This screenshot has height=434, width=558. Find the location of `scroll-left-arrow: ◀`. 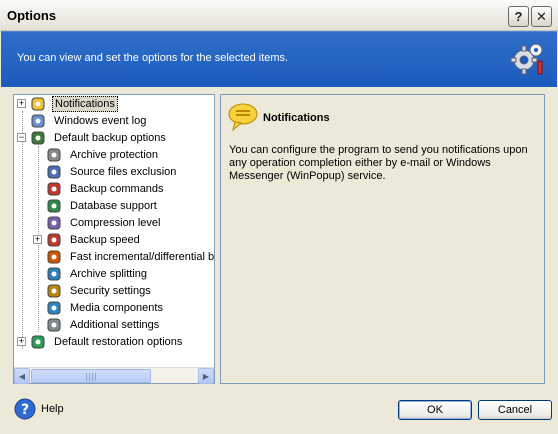

scroll-left-arrow: ◀ is located at coordinates (22, 376).